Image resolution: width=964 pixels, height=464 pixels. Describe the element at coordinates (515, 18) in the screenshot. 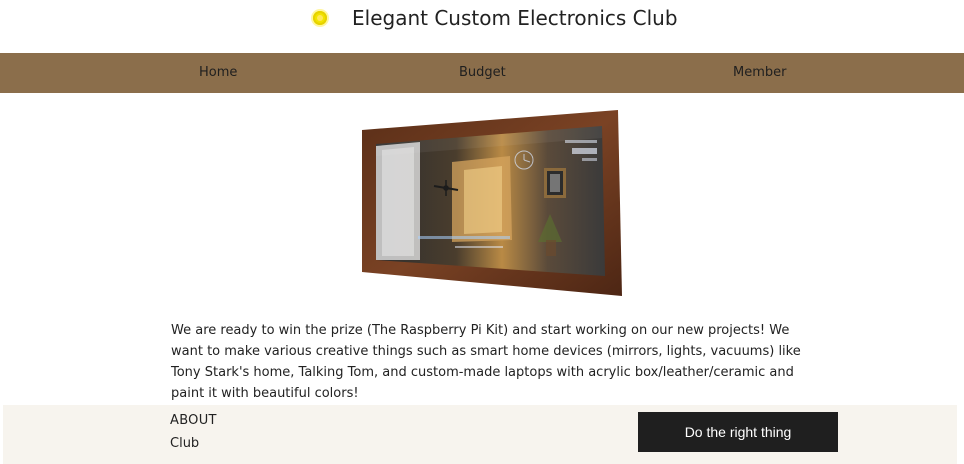

I see `site-title: Elegant Custom Electronics Club` at that location.